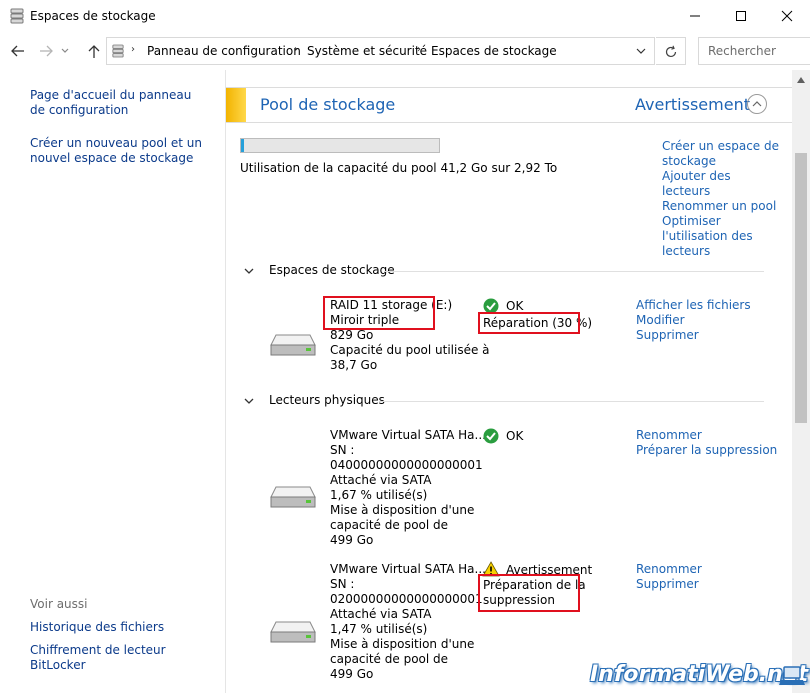  What do you see at coordinates (406, 465) in the screenshot?
I see `drive-sn: 04000000000000000001` at bounding box center [406, 465].